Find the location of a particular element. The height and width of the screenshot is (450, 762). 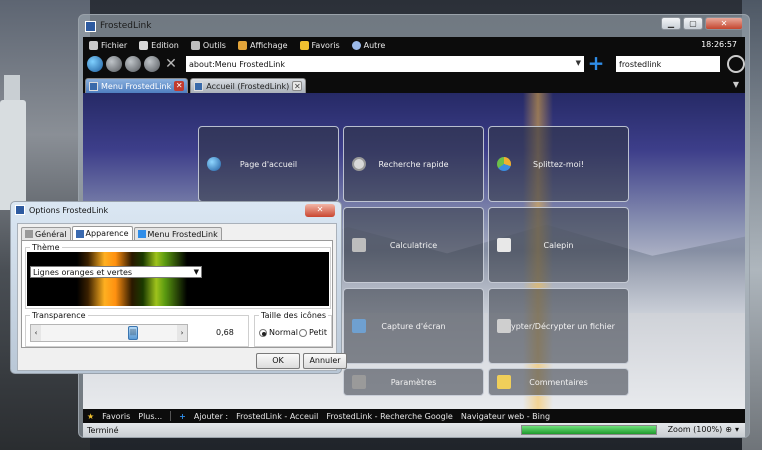

tab-menu-frostedlink: Menu FrostedLink ✕ is located at coordinates (137, 85).